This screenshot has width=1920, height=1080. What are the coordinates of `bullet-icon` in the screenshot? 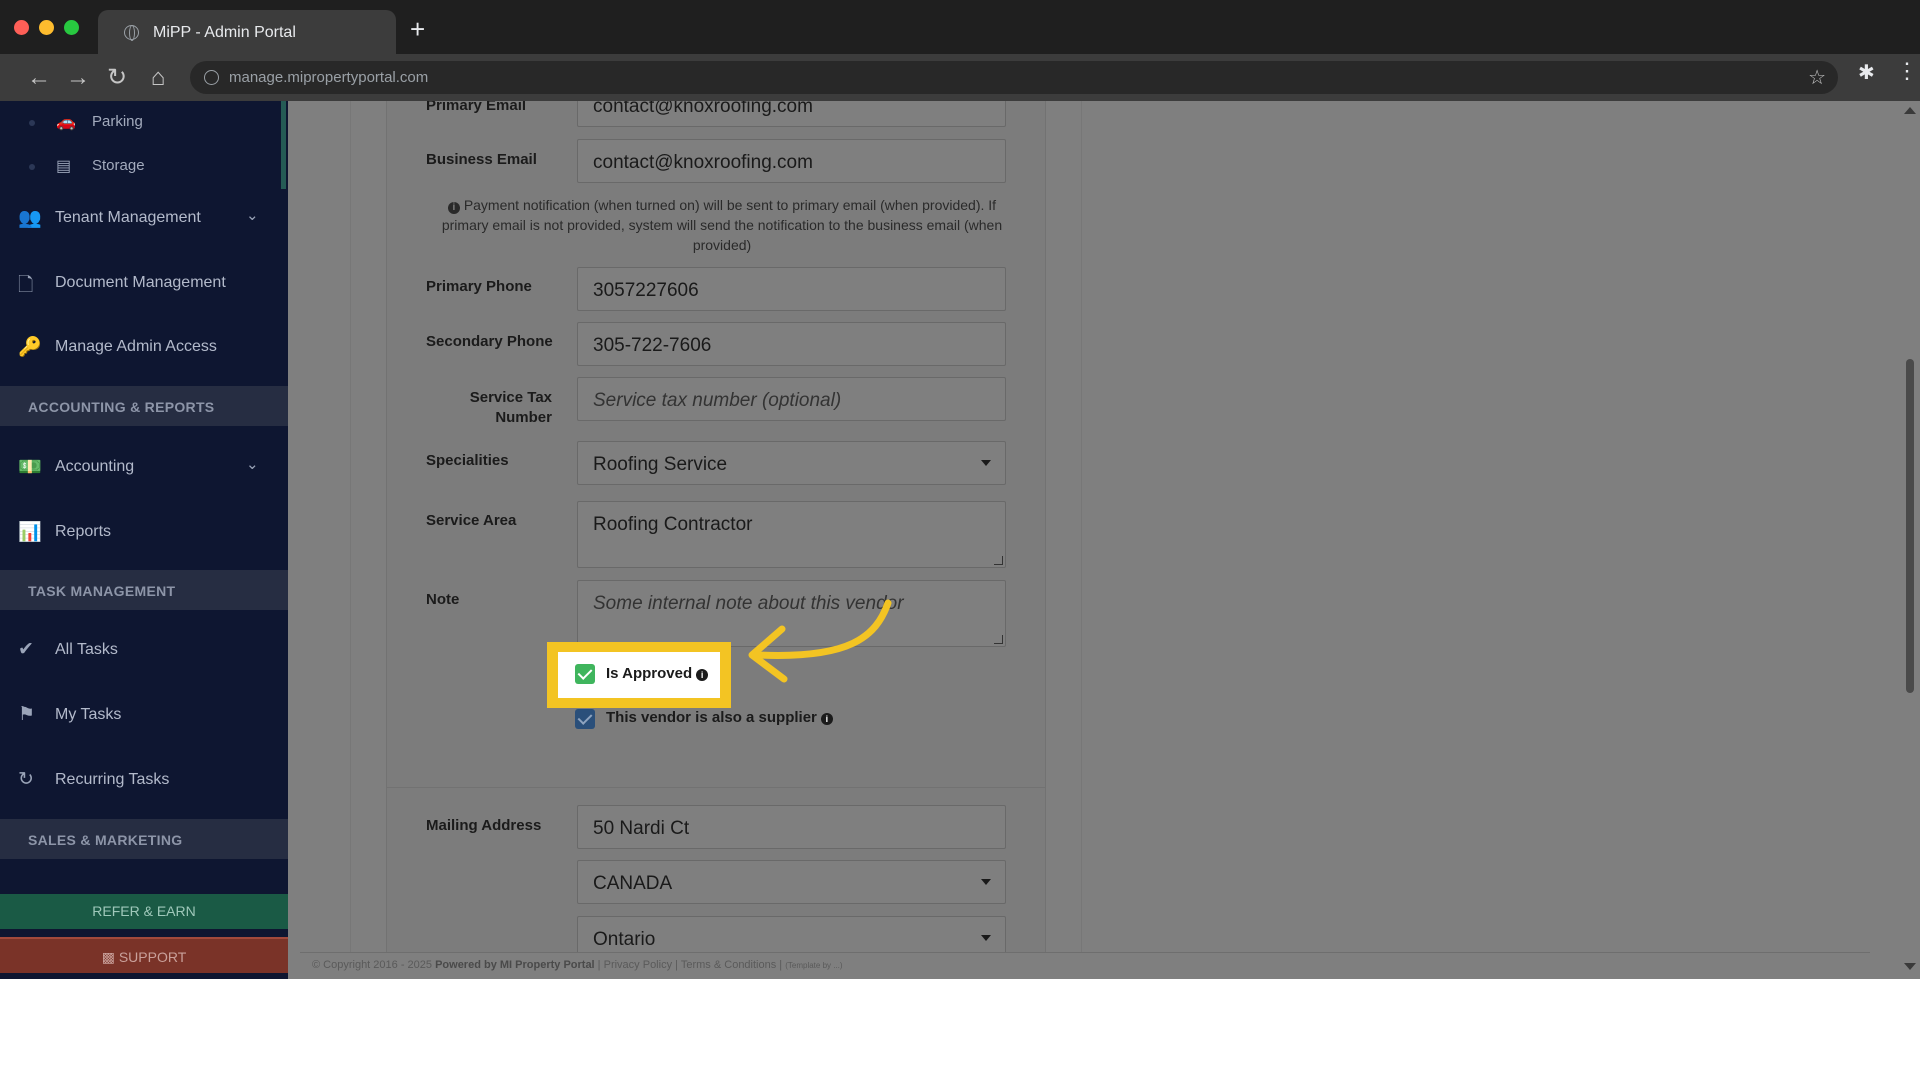 It's located at (32, 167).